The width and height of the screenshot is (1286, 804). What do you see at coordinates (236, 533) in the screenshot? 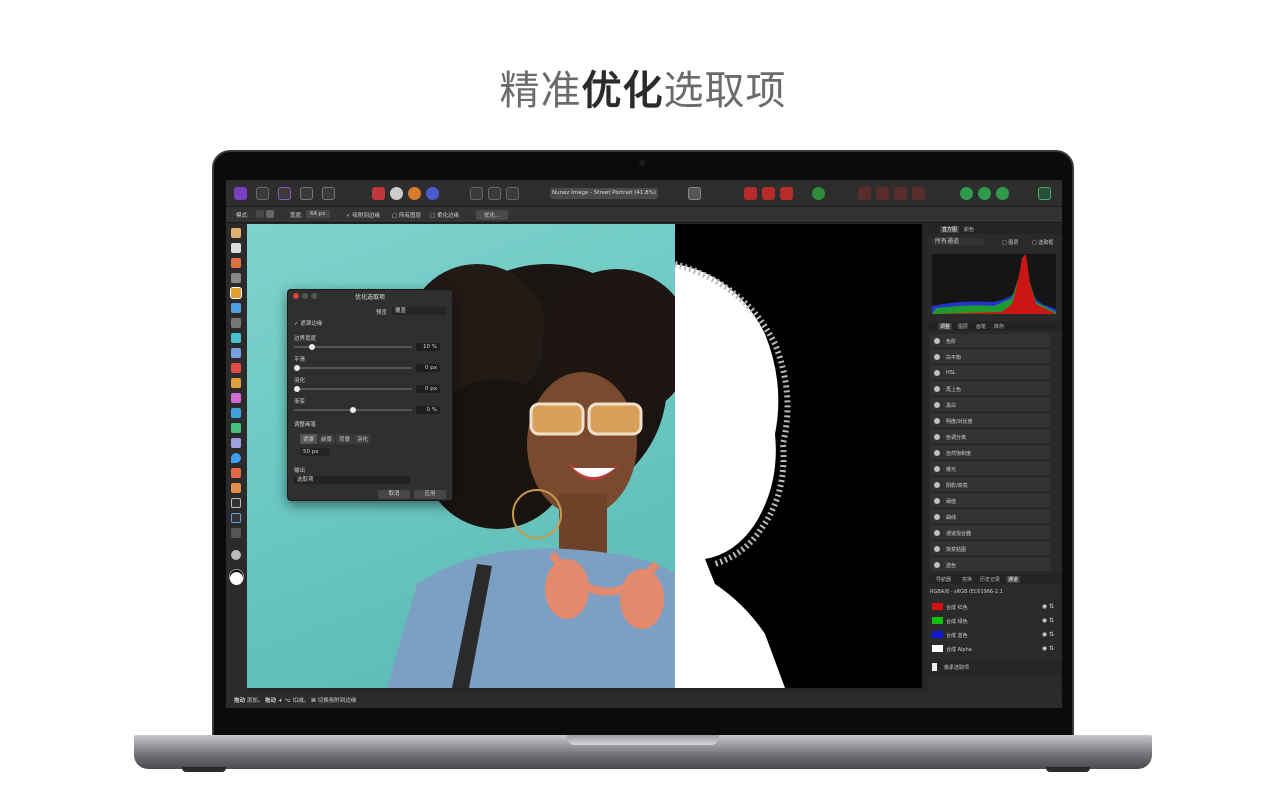
I see `mesh-warp-tool-icon` at bounding box center [236, 533].